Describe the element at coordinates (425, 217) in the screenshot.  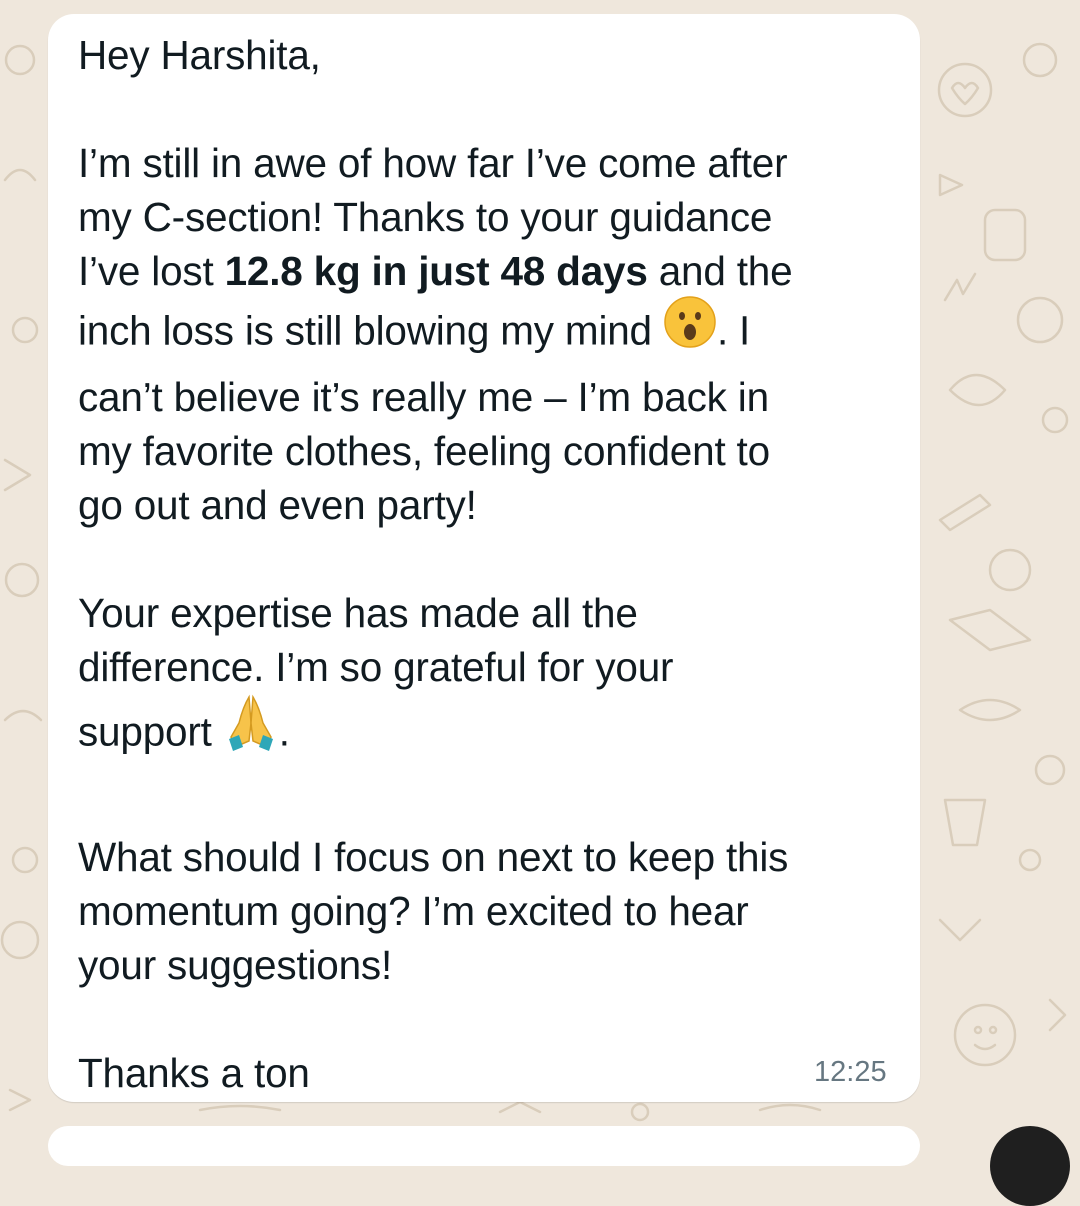
I see `message-line: my C-section! Thanks to your guidance` at that location.